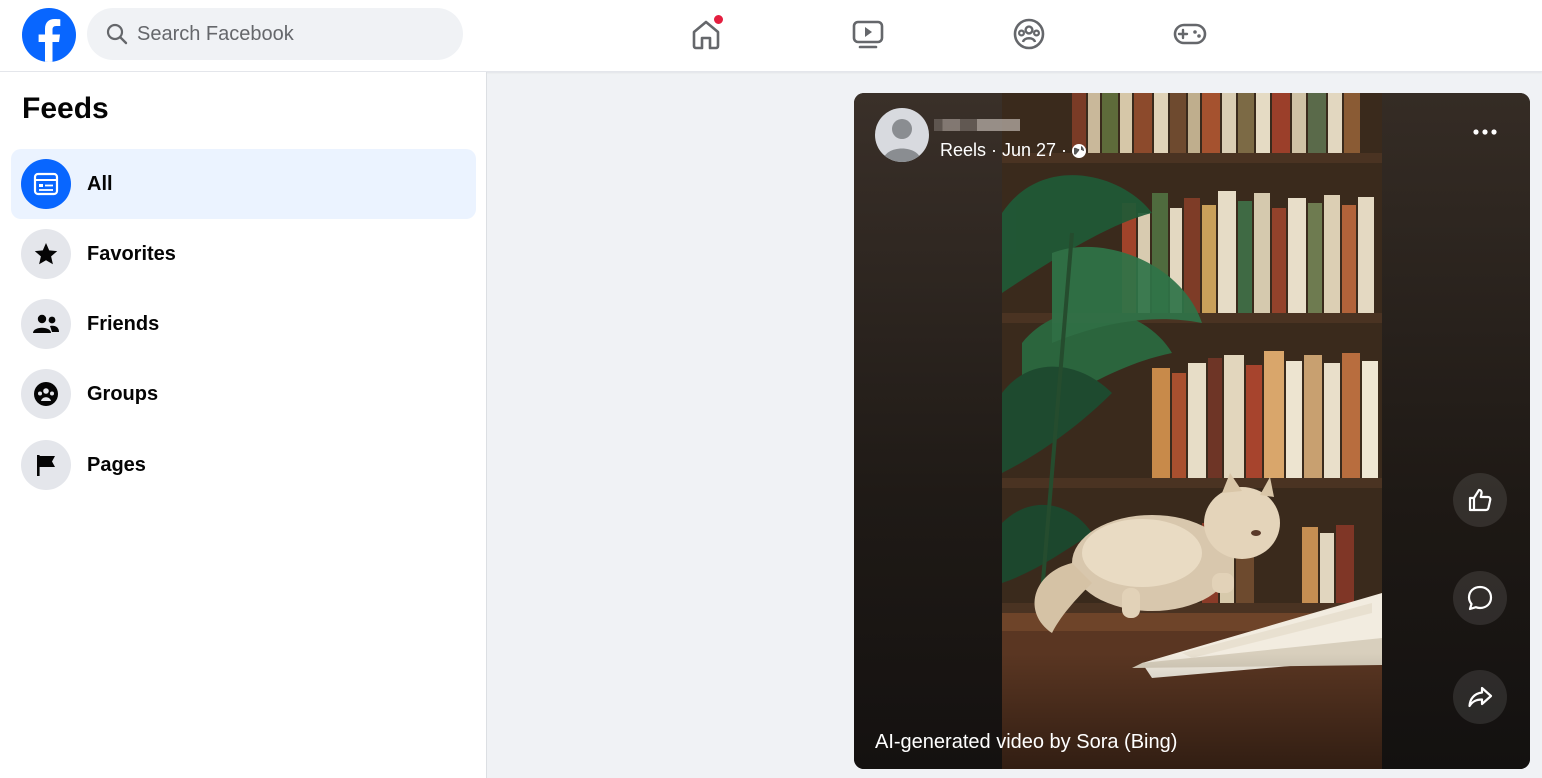 This screenshot has width=1542, height=778. Describe the element at coordinates (117, 34) in the screenshot. I see `search-icon` at that location.